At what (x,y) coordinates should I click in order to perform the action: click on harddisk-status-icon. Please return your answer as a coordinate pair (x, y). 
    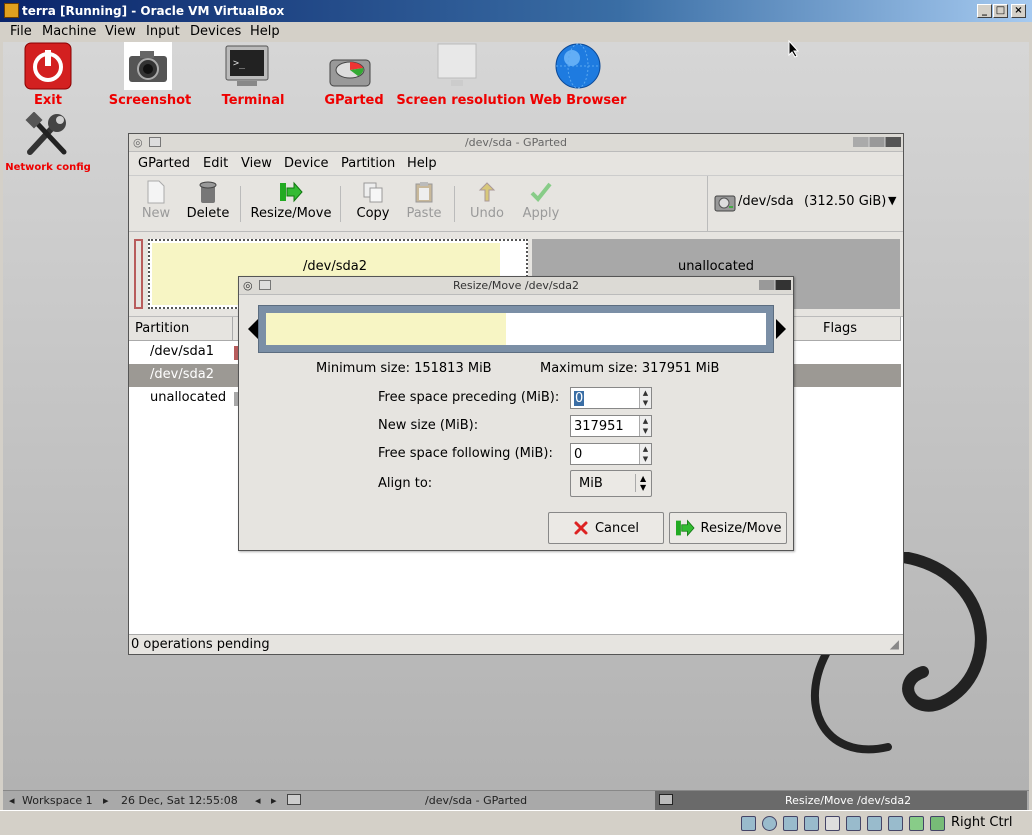
    Looking at the image, I should click on (748, 823).